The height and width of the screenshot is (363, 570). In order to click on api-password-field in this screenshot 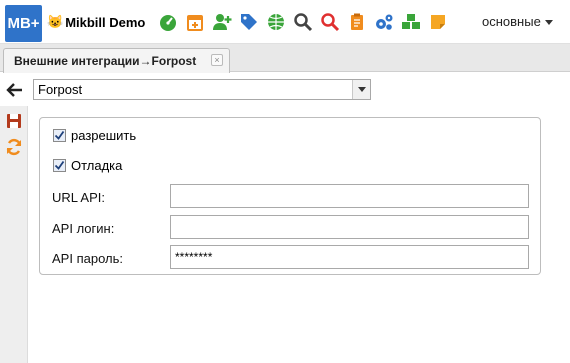, I will do `click(349, 257)`.